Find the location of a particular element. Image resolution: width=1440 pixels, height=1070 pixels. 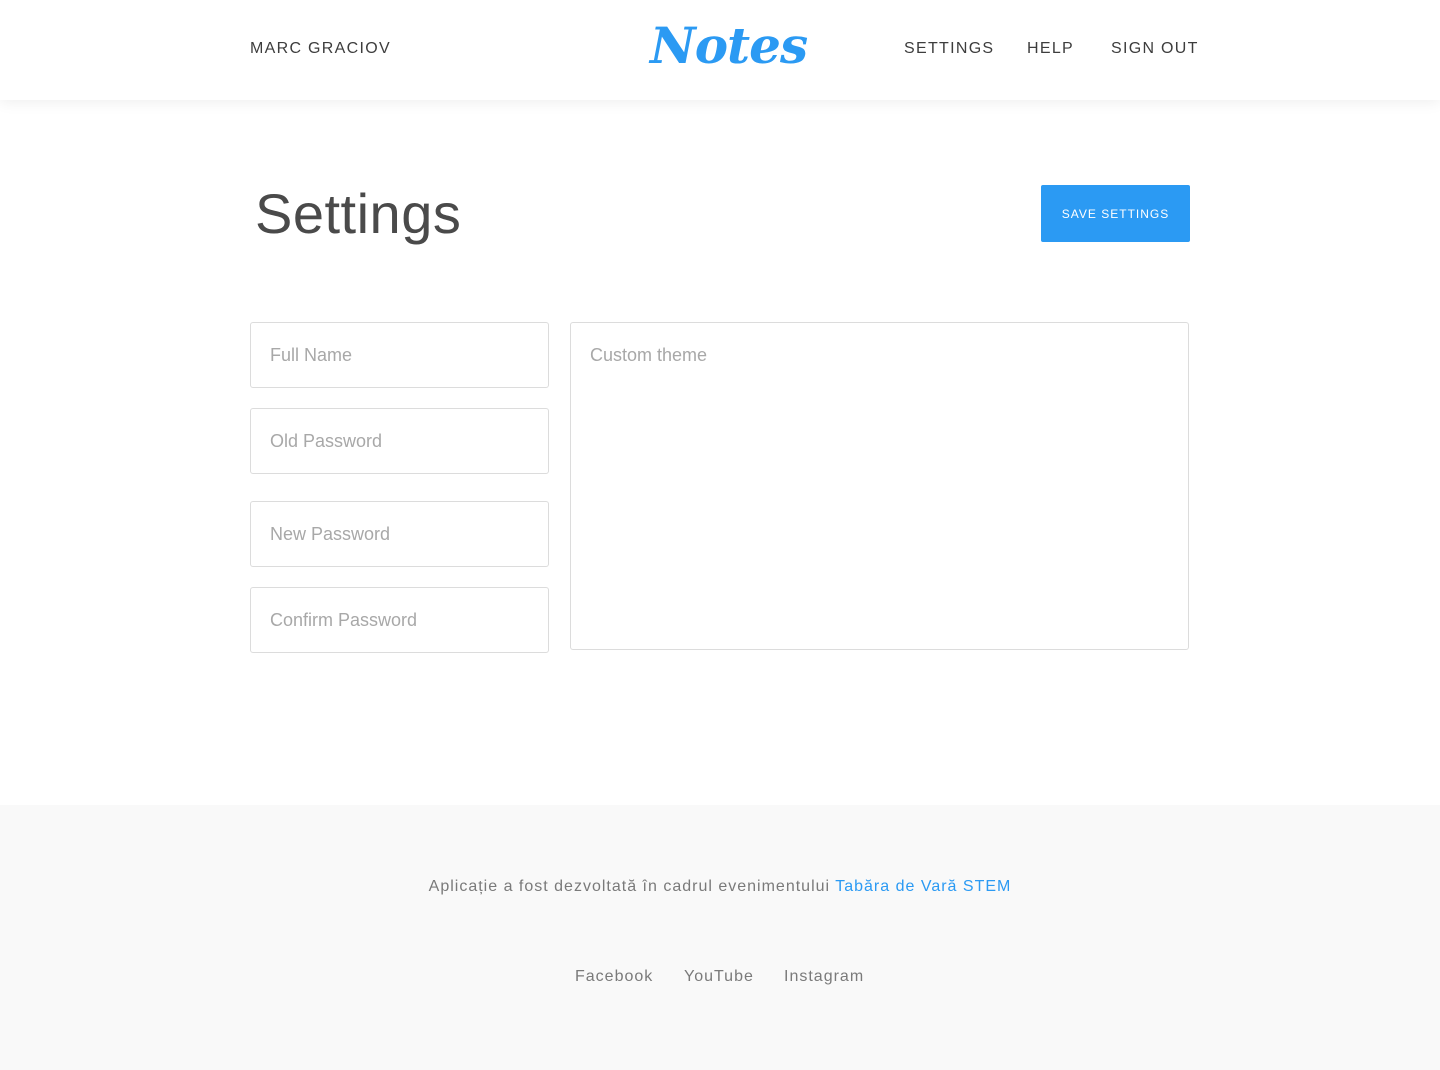

nav-sign-out-link: SIGN OUT is located at coordinates (1155, 49).